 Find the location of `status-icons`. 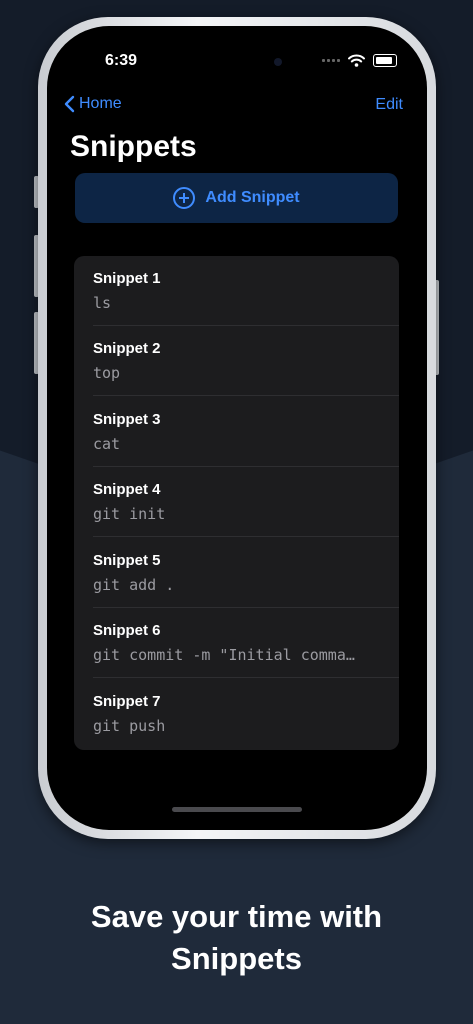

status-icons is located at coordinates (359, 60).